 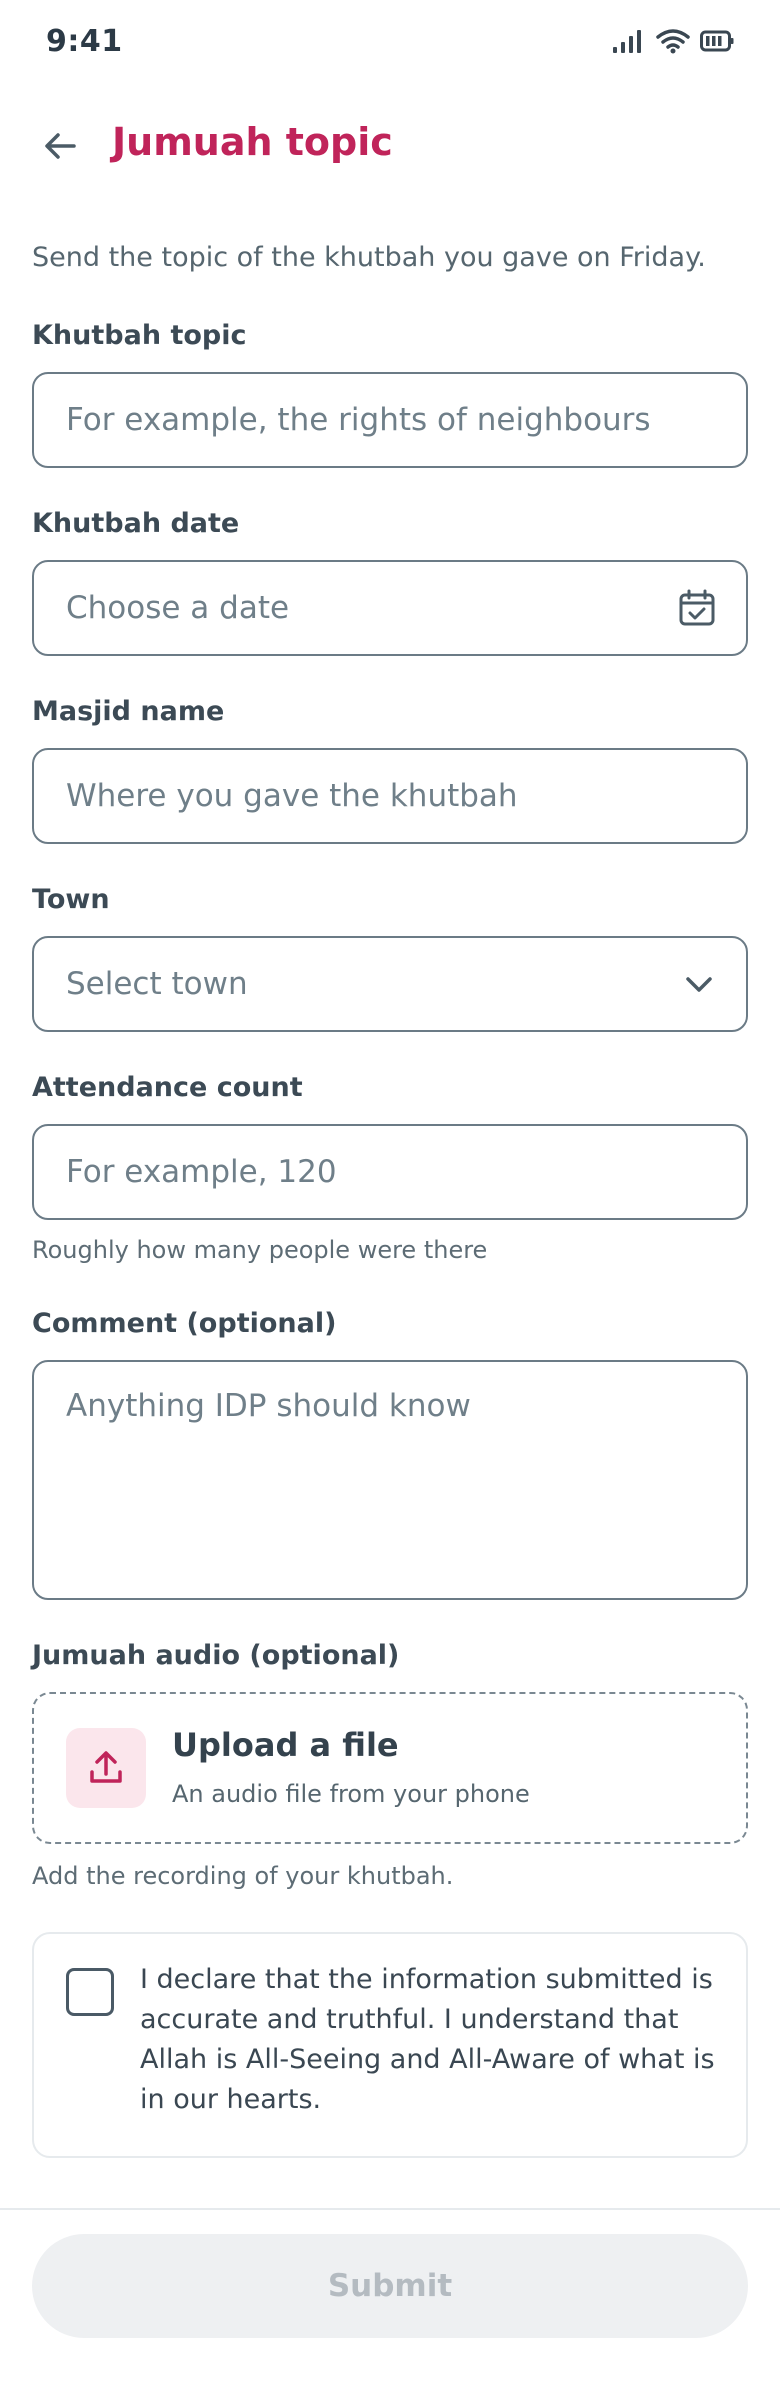 What do you see at coordinates (717, 41) in the screenshot?
I see `battery-icon` at bounding box center [717, 41].